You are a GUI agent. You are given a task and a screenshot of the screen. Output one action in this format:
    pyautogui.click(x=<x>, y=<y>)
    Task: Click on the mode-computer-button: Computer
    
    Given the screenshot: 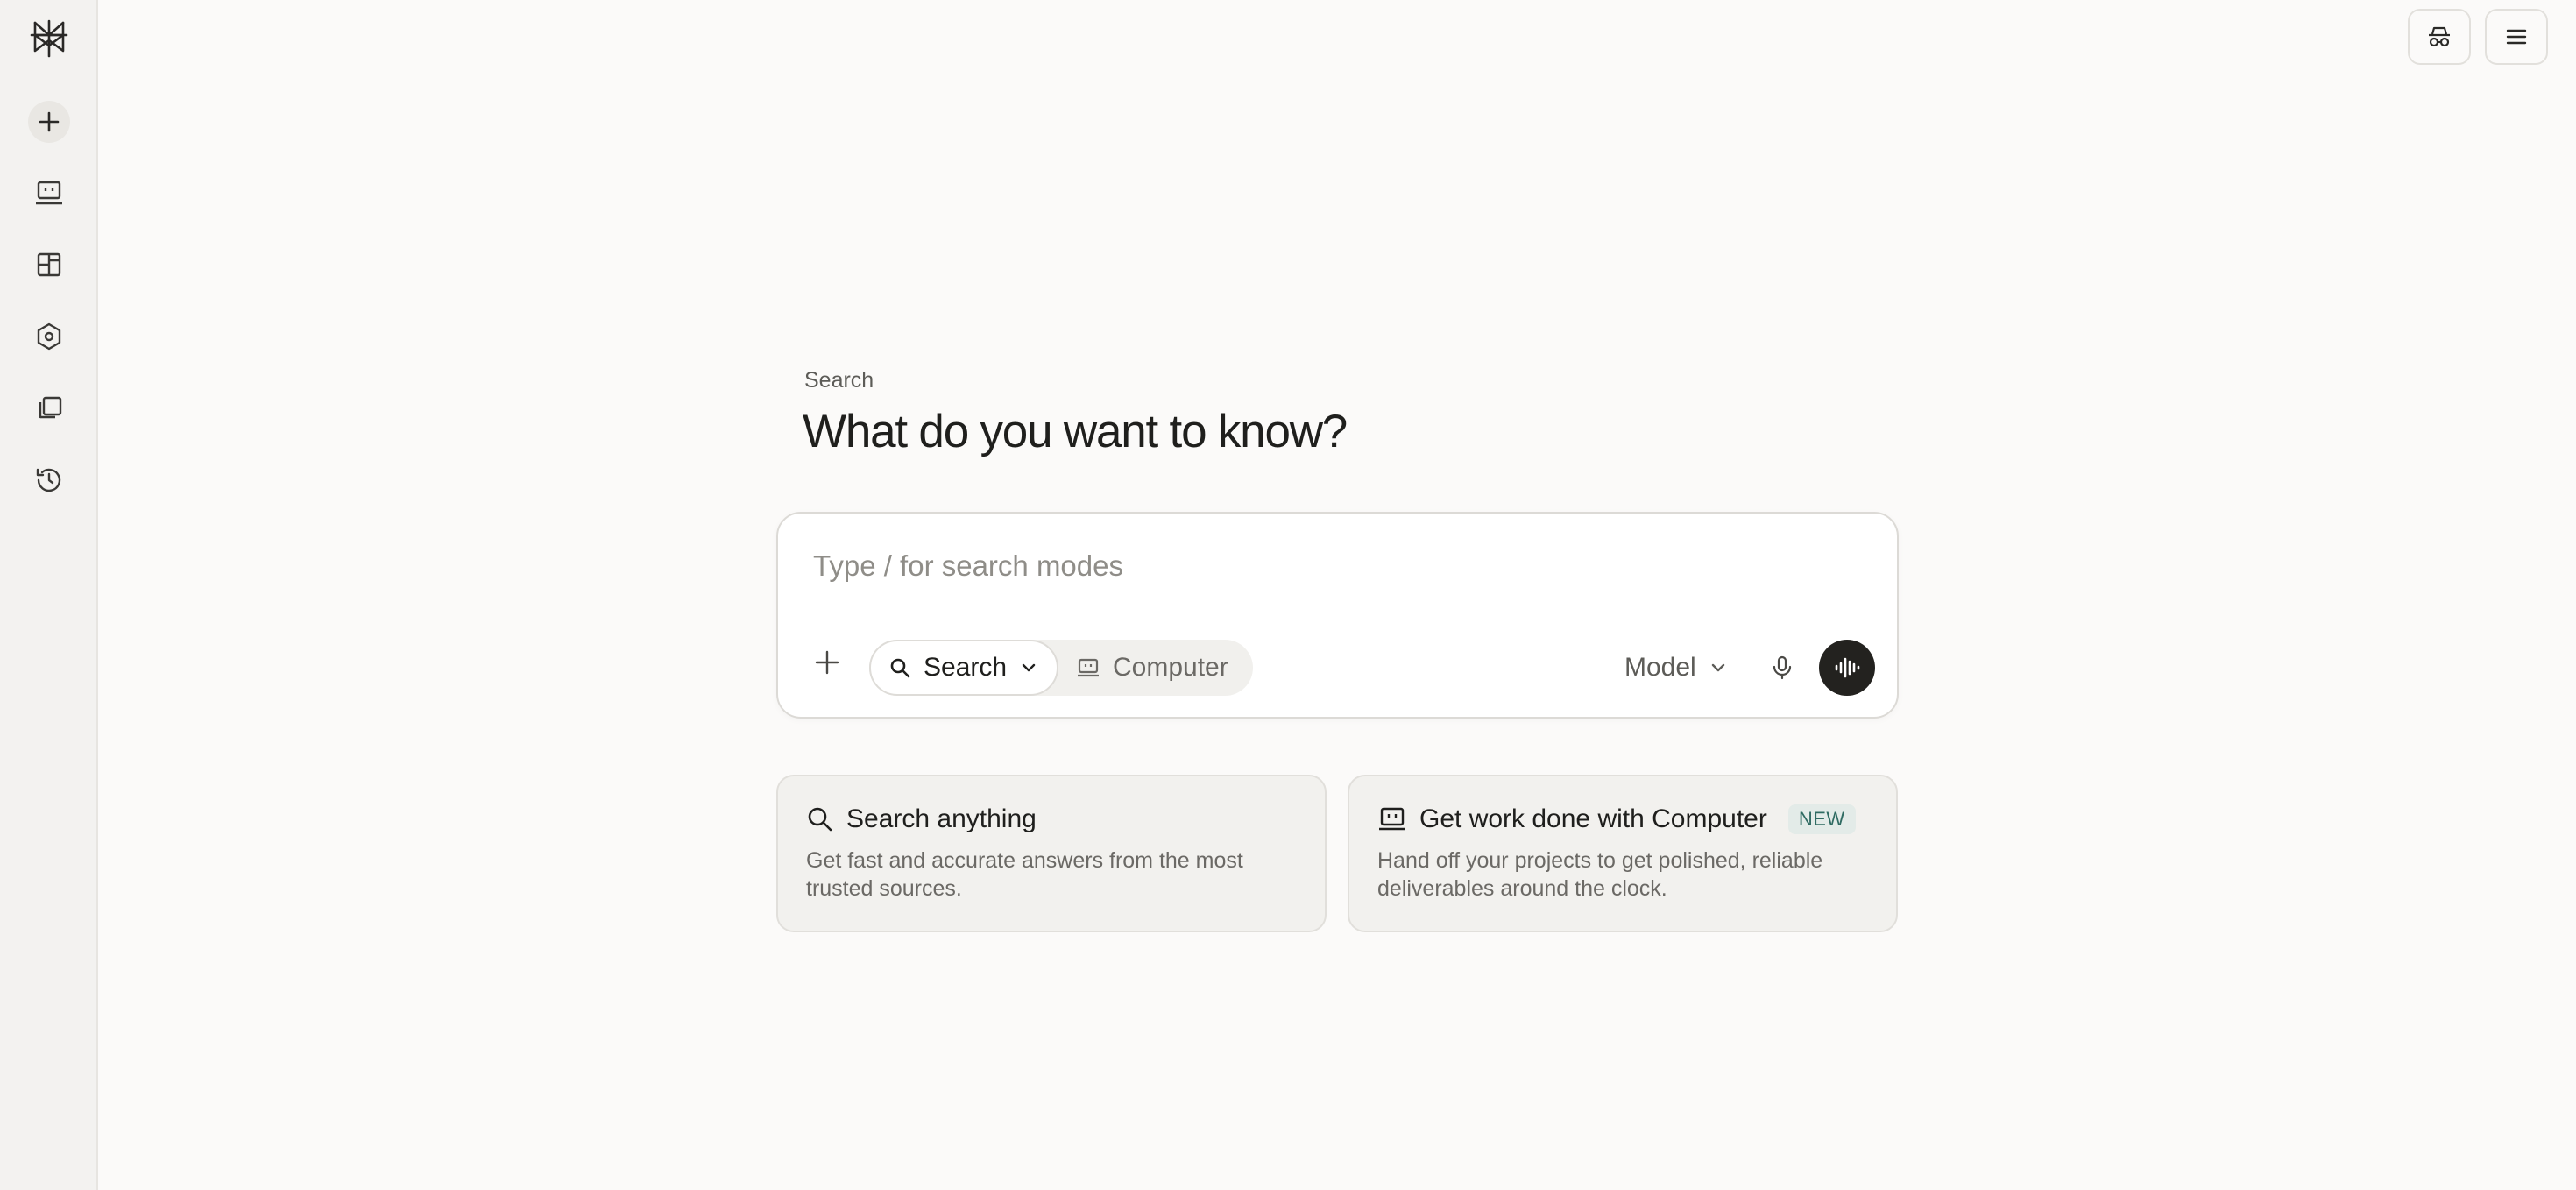 What is the action you would take?
    pyautogui.click(x=1155, y=668)
    